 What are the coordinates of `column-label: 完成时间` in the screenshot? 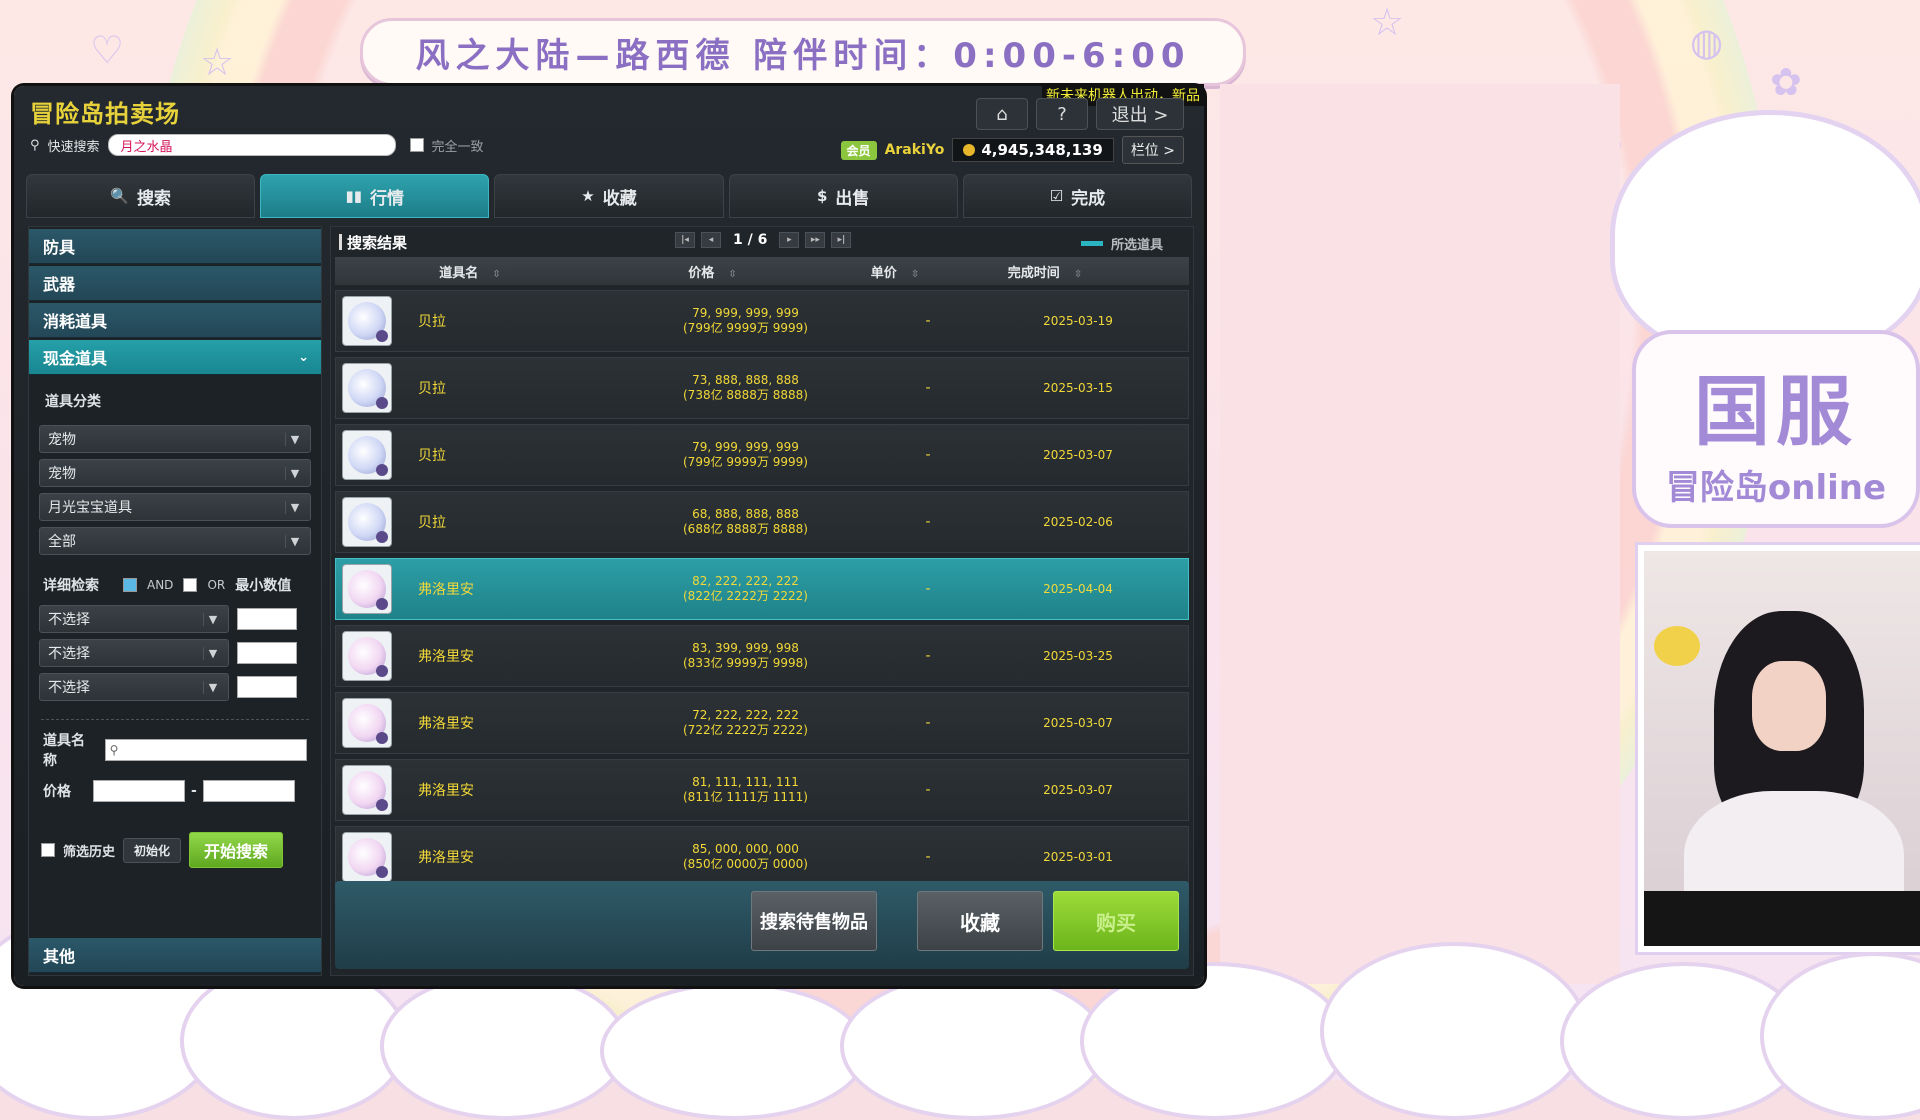 It's located at (1033, 273).